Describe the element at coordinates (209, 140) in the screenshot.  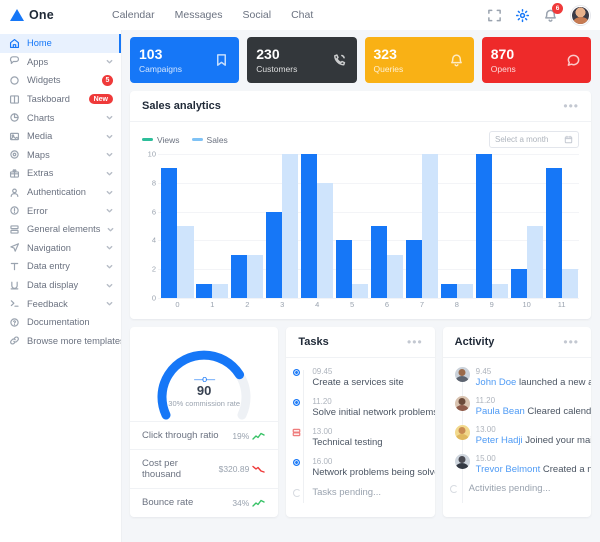
I see `legend-item-sales: Sales` at that location.